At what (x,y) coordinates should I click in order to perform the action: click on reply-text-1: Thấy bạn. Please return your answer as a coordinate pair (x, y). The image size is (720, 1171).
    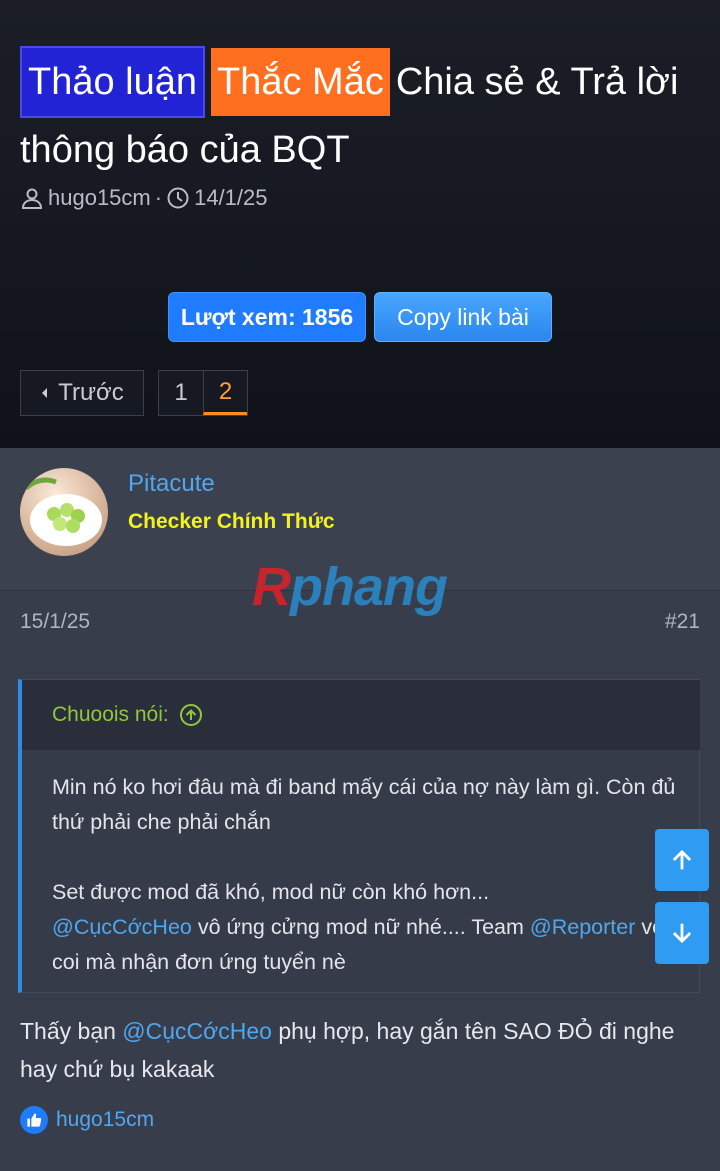
    Looking at the image, I should click on (71, 1031).